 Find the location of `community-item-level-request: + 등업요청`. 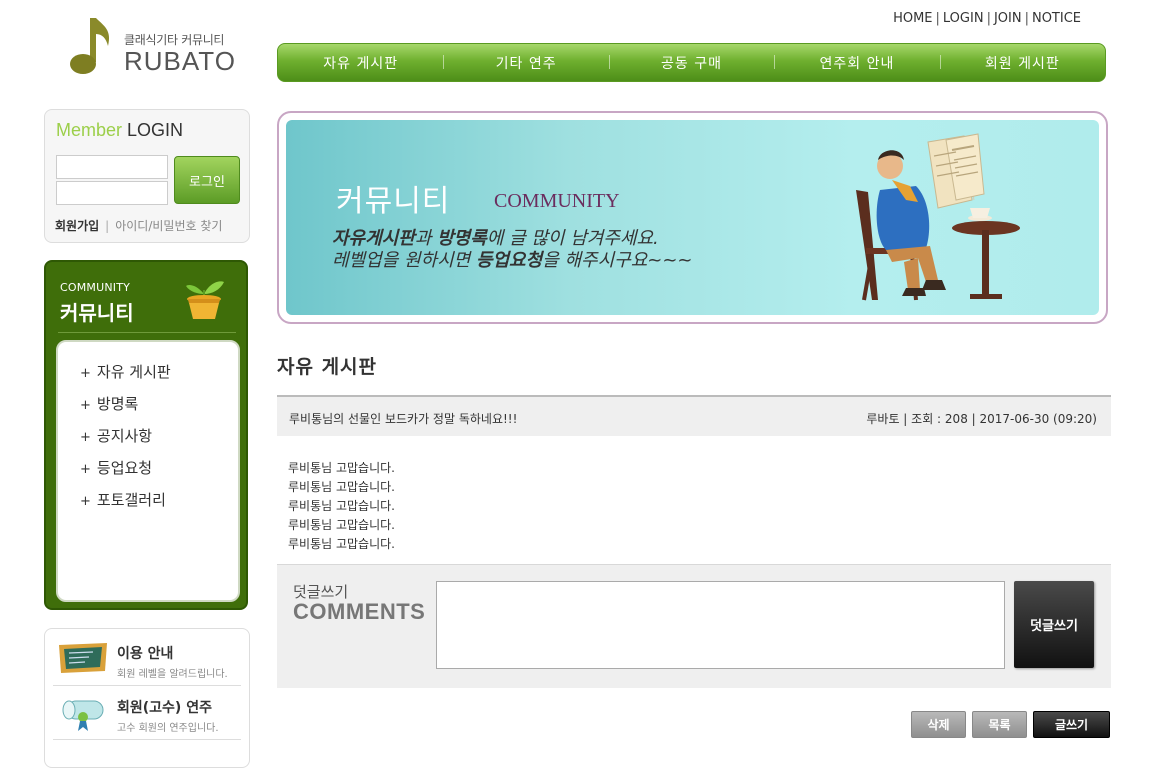

community-item-level-request: + 등업요청 is located at coordinates (116, 467).